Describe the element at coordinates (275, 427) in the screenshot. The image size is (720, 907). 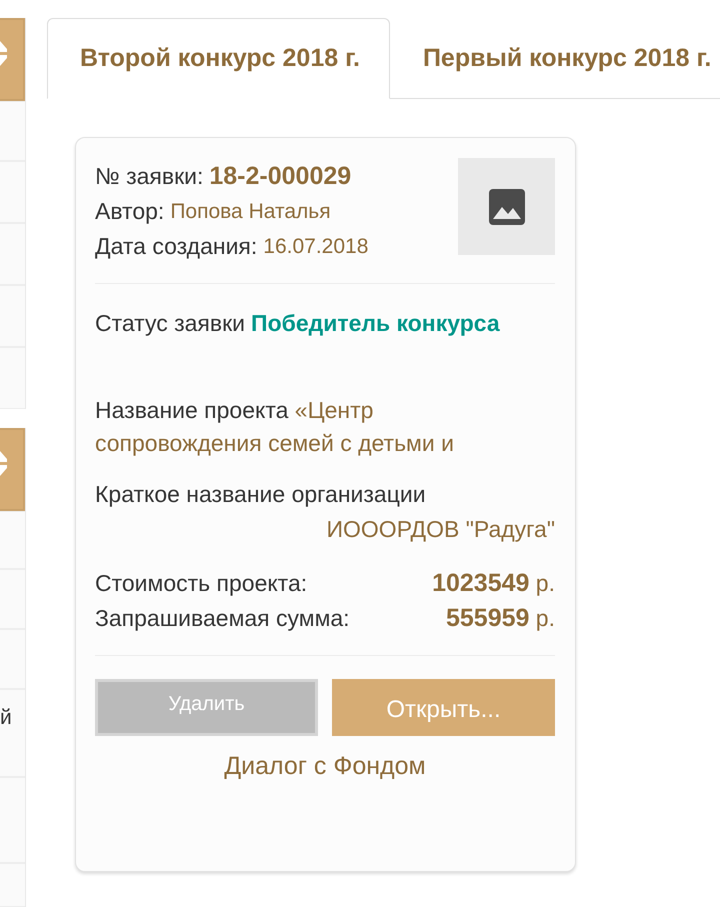
I see `project-name-text: Название проекта «Центр сопровождения семей с детьми и` at that location.